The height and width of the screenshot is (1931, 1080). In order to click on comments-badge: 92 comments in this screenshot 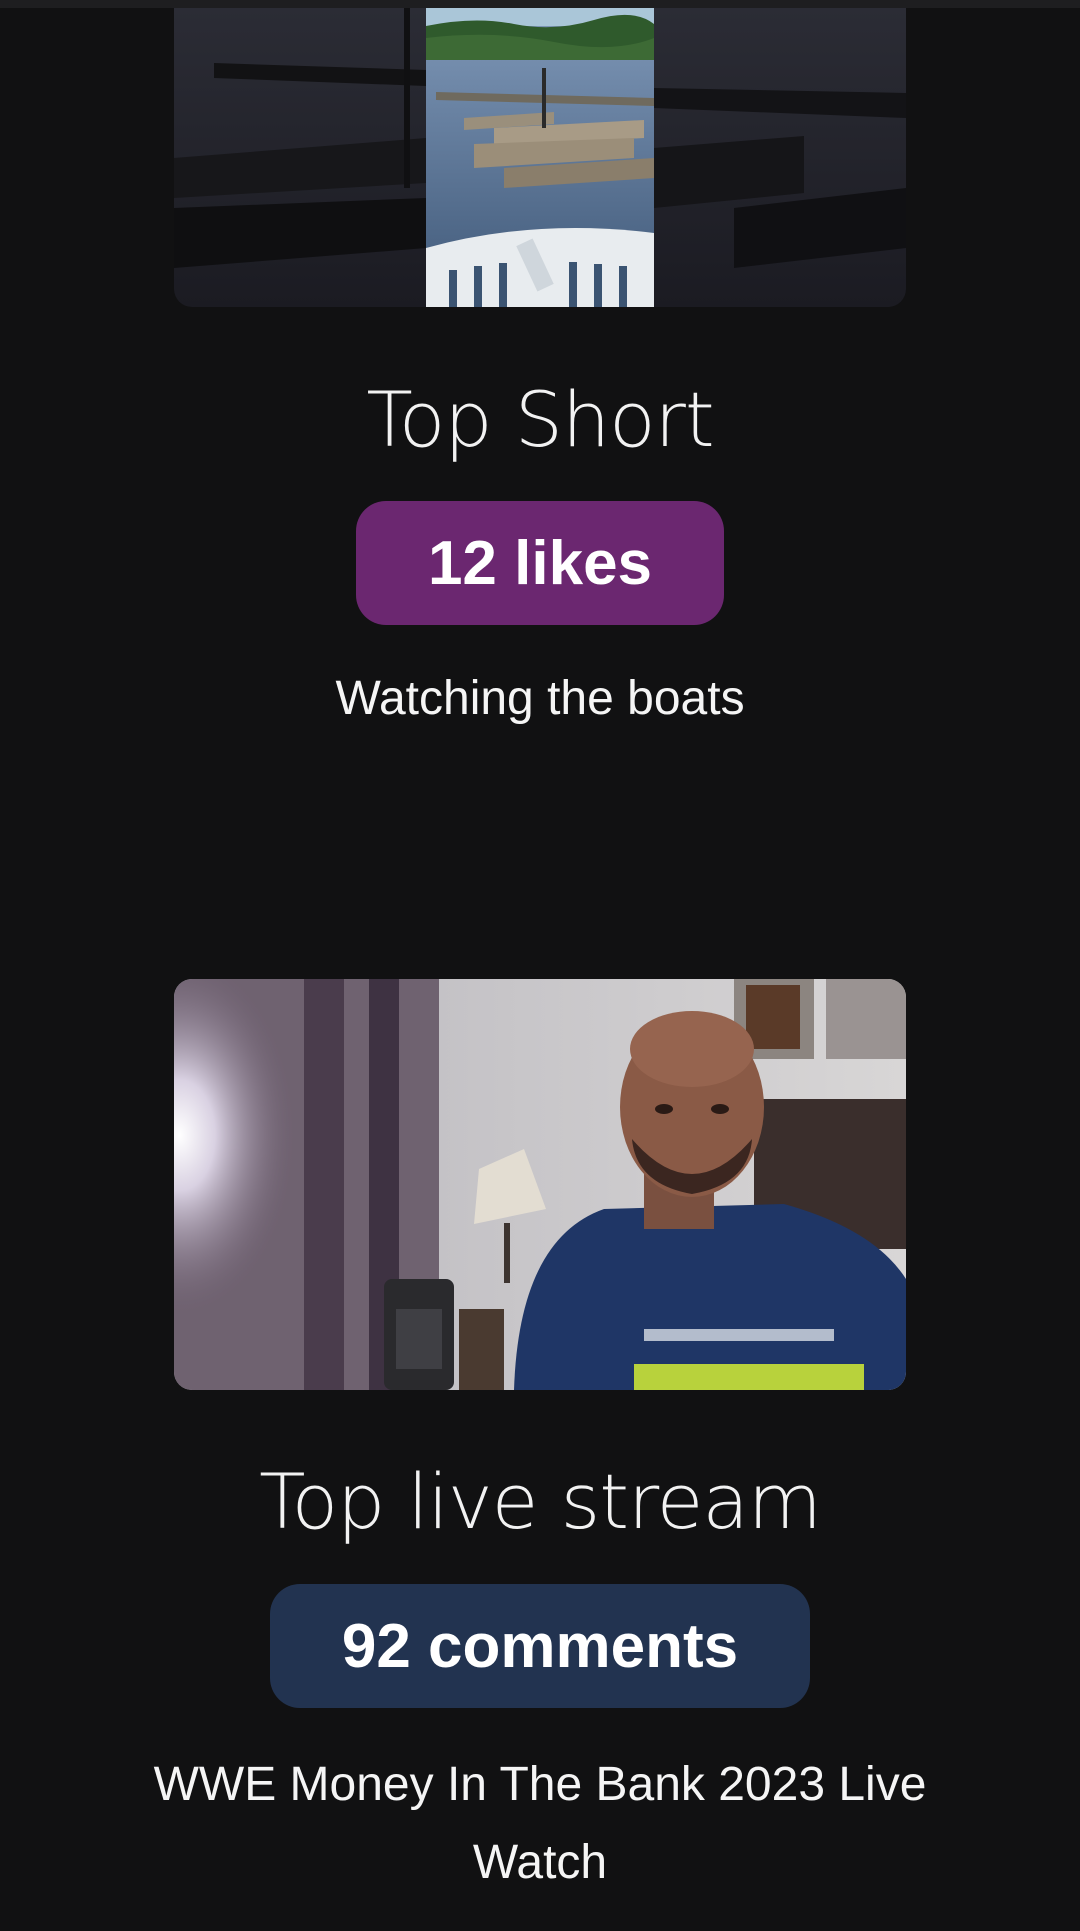, I will do `click(540, 1646)`.